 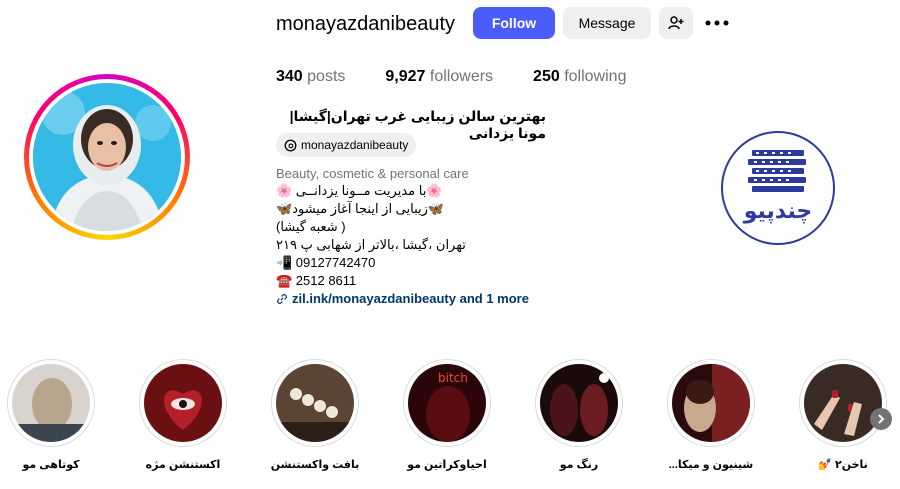 What do you see at coordinates (326, 76) in the screenshot?
I see `posts-label: posts` at bounding box center [326, 76].